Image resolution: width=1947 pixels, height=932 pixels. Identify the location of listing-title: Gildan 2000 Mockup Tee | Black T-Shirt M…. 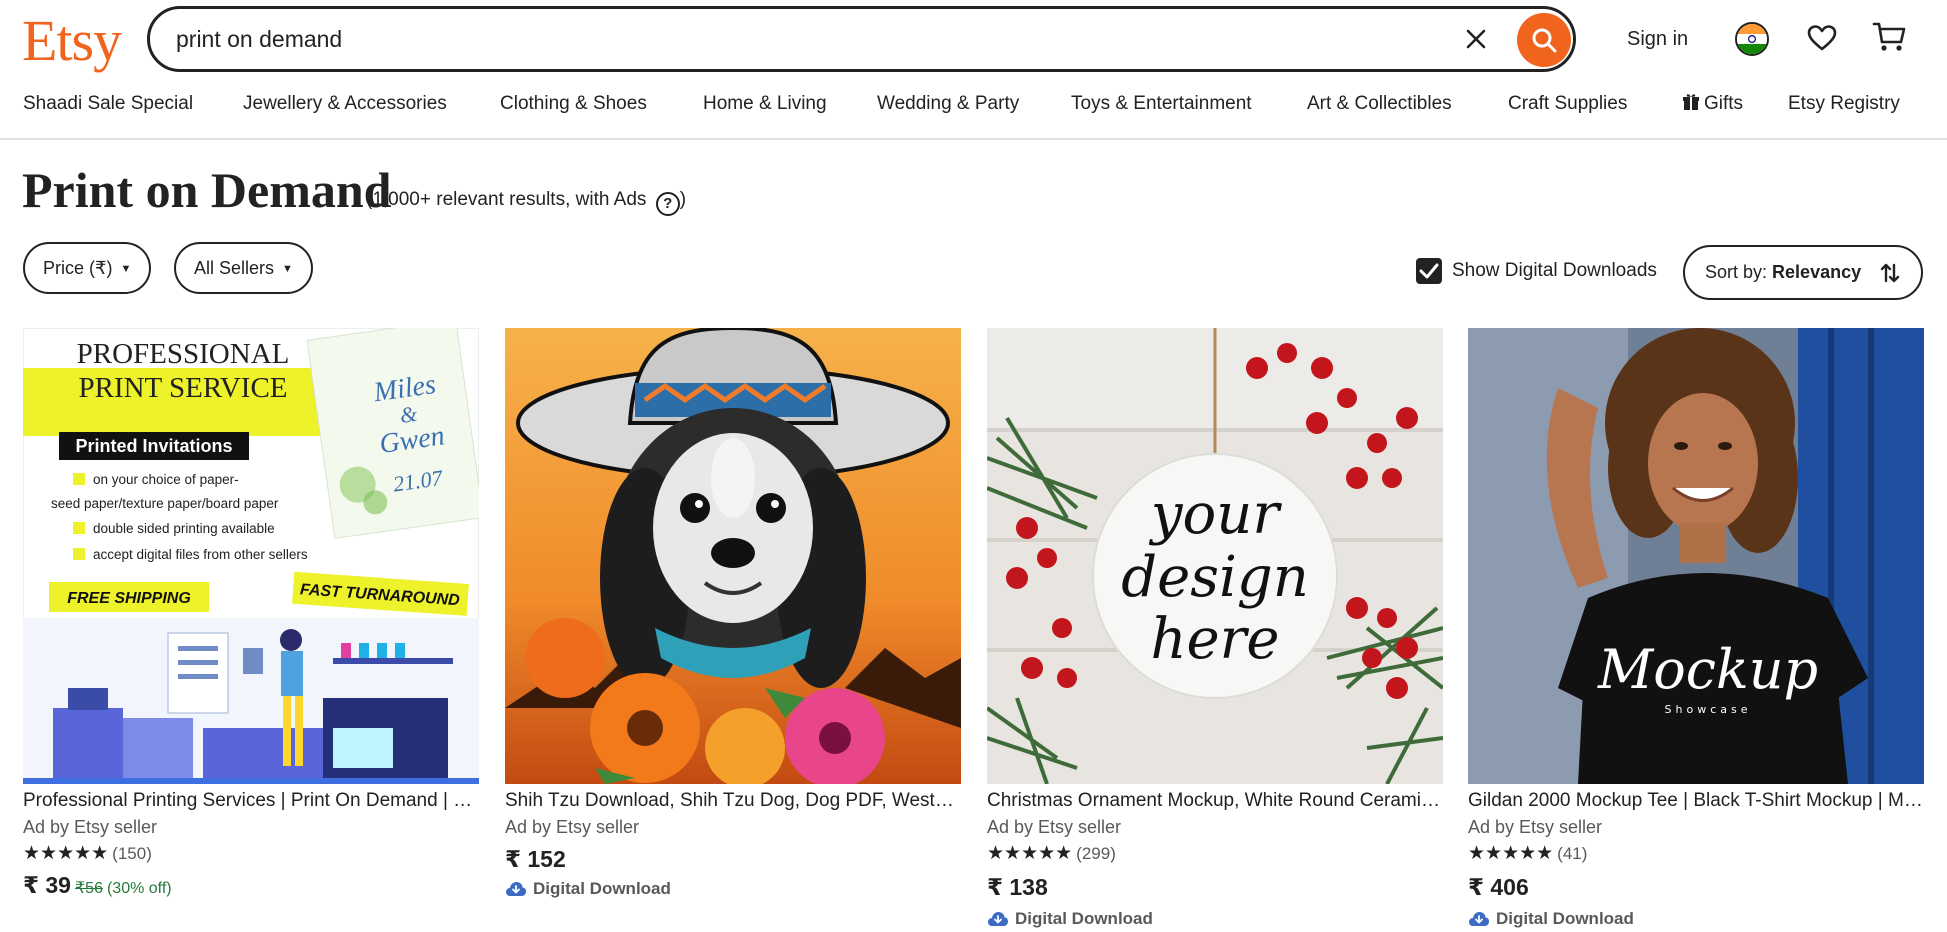
(1696, 801).